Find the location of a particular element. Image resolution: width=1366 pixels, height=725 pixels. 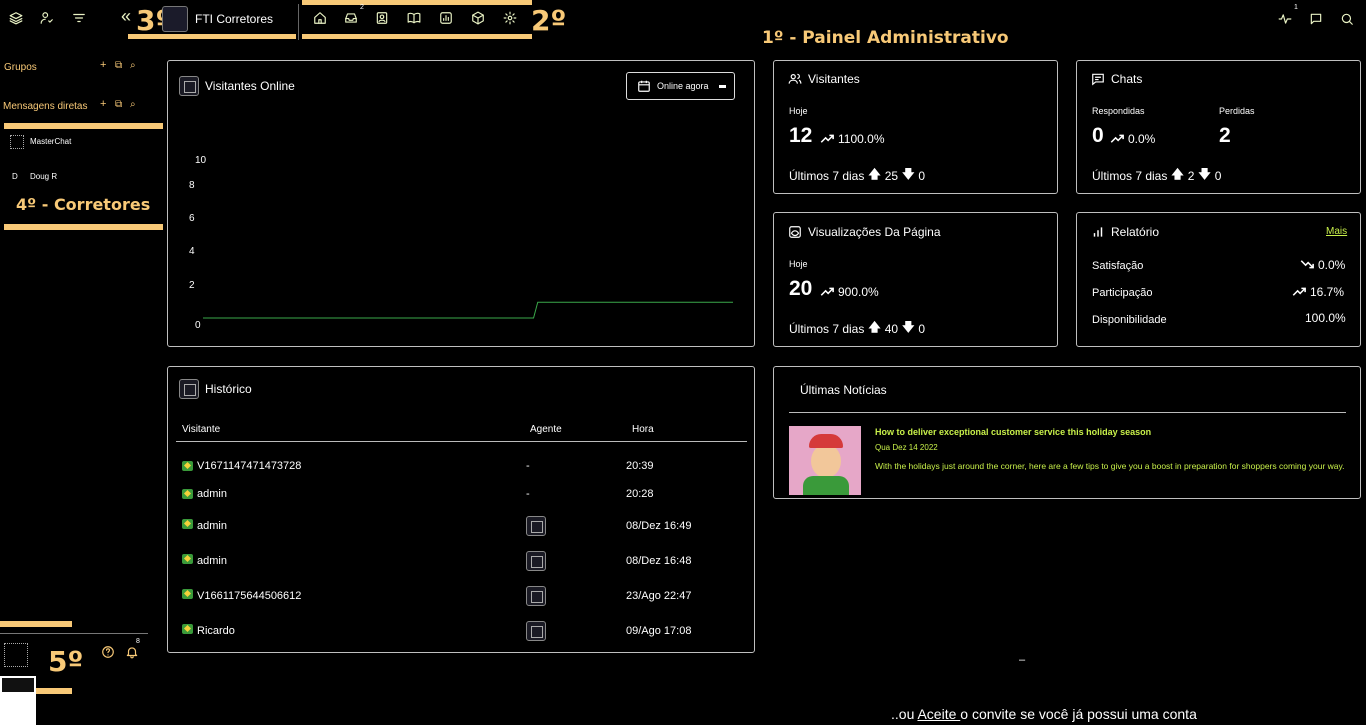

table-row: V1671147471473728 - 20:39 is located at coordinates (462, 466).